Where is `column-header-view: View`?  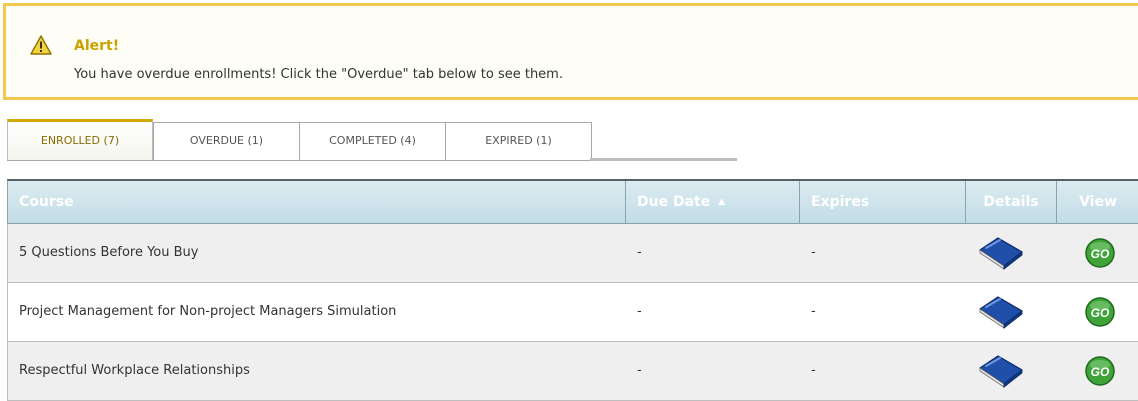 column-header-view: View is located at coordinates (1097, 202).